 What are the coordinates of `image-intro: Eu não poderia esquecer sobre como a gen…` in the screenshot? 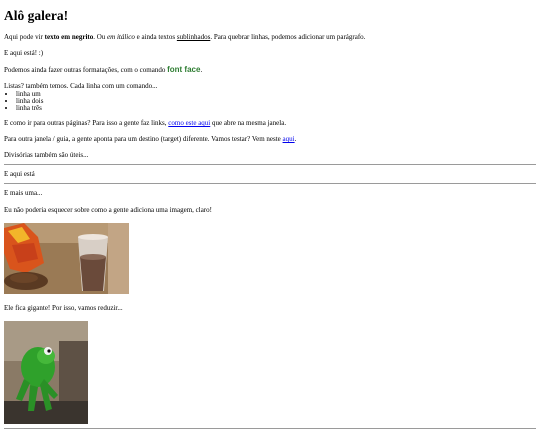 It's located at (108, 210).